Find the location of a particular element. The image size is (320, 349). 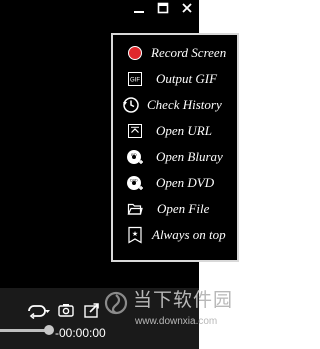

pin-icon: ★ is located at coordinates (135, 235).